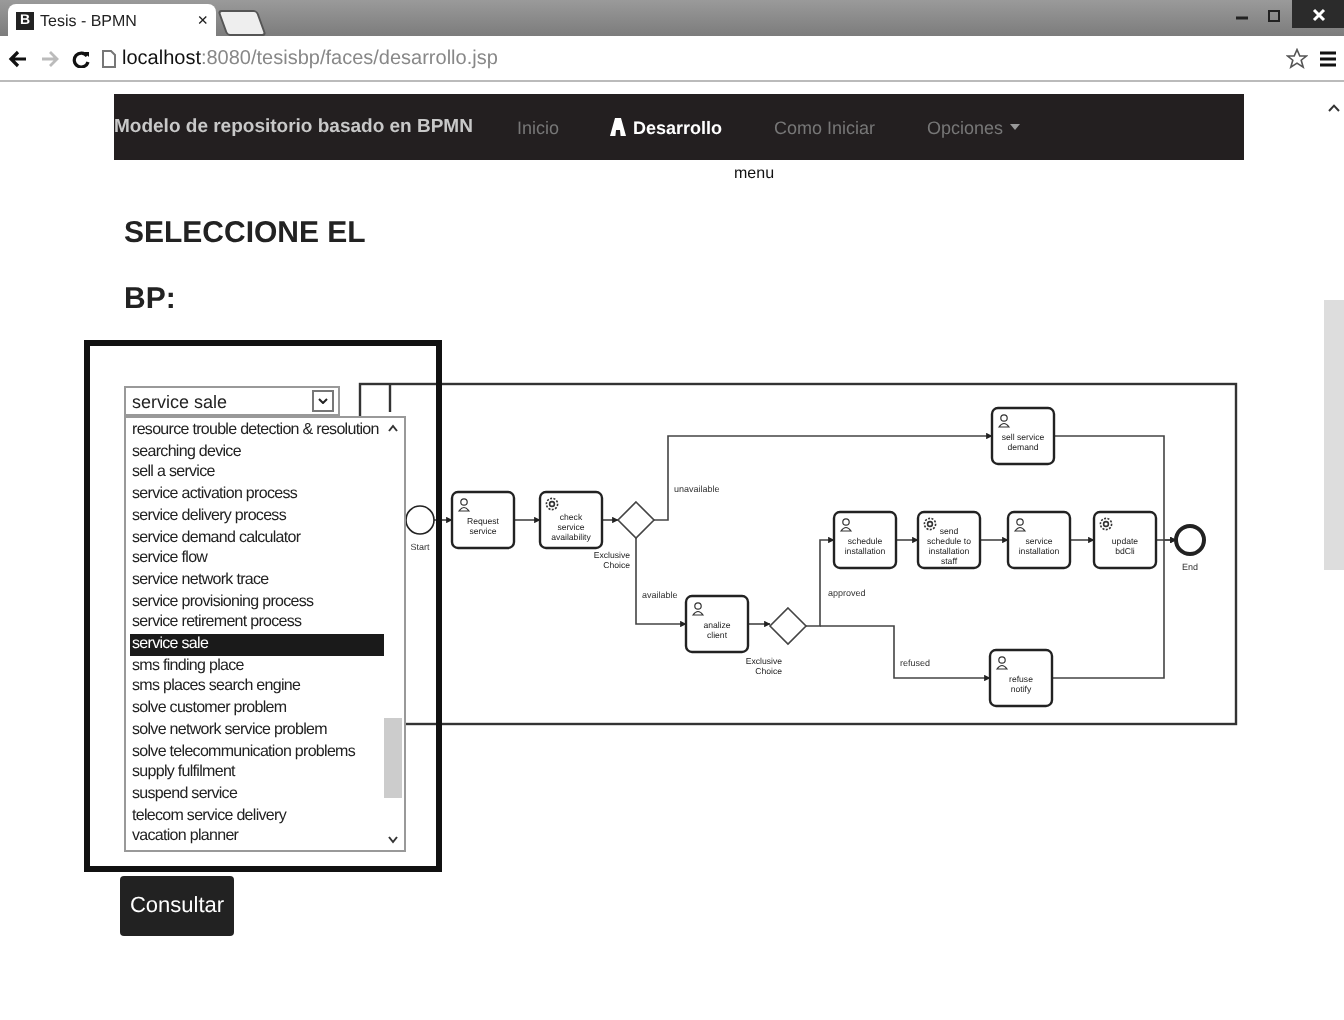 This screenshot has width=1344, height=1020. Describe the element at coordinates (257, 623) in the screenshot. I see `list-option: service retirement process` at that location.